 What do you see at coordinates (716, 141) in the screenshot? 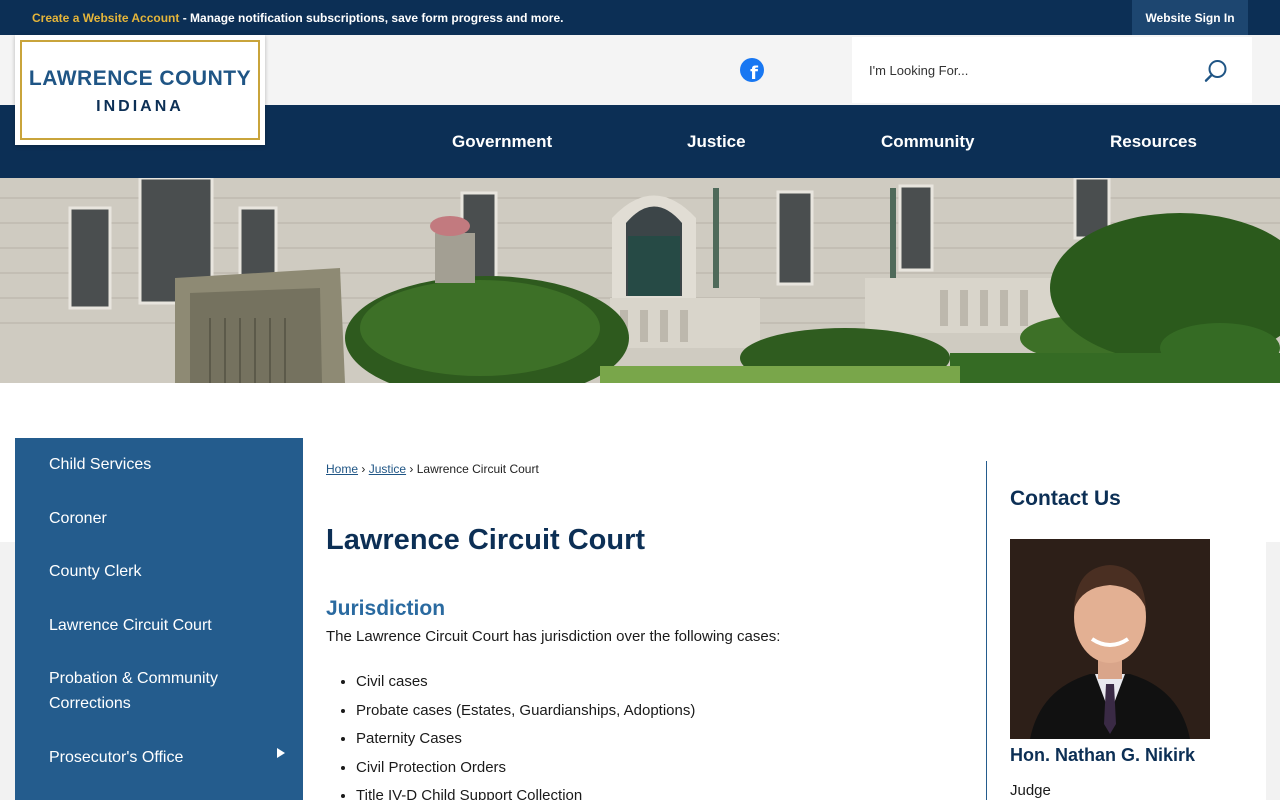
I see `nav-item-justice: Justice` at bounding box center [716, 141].